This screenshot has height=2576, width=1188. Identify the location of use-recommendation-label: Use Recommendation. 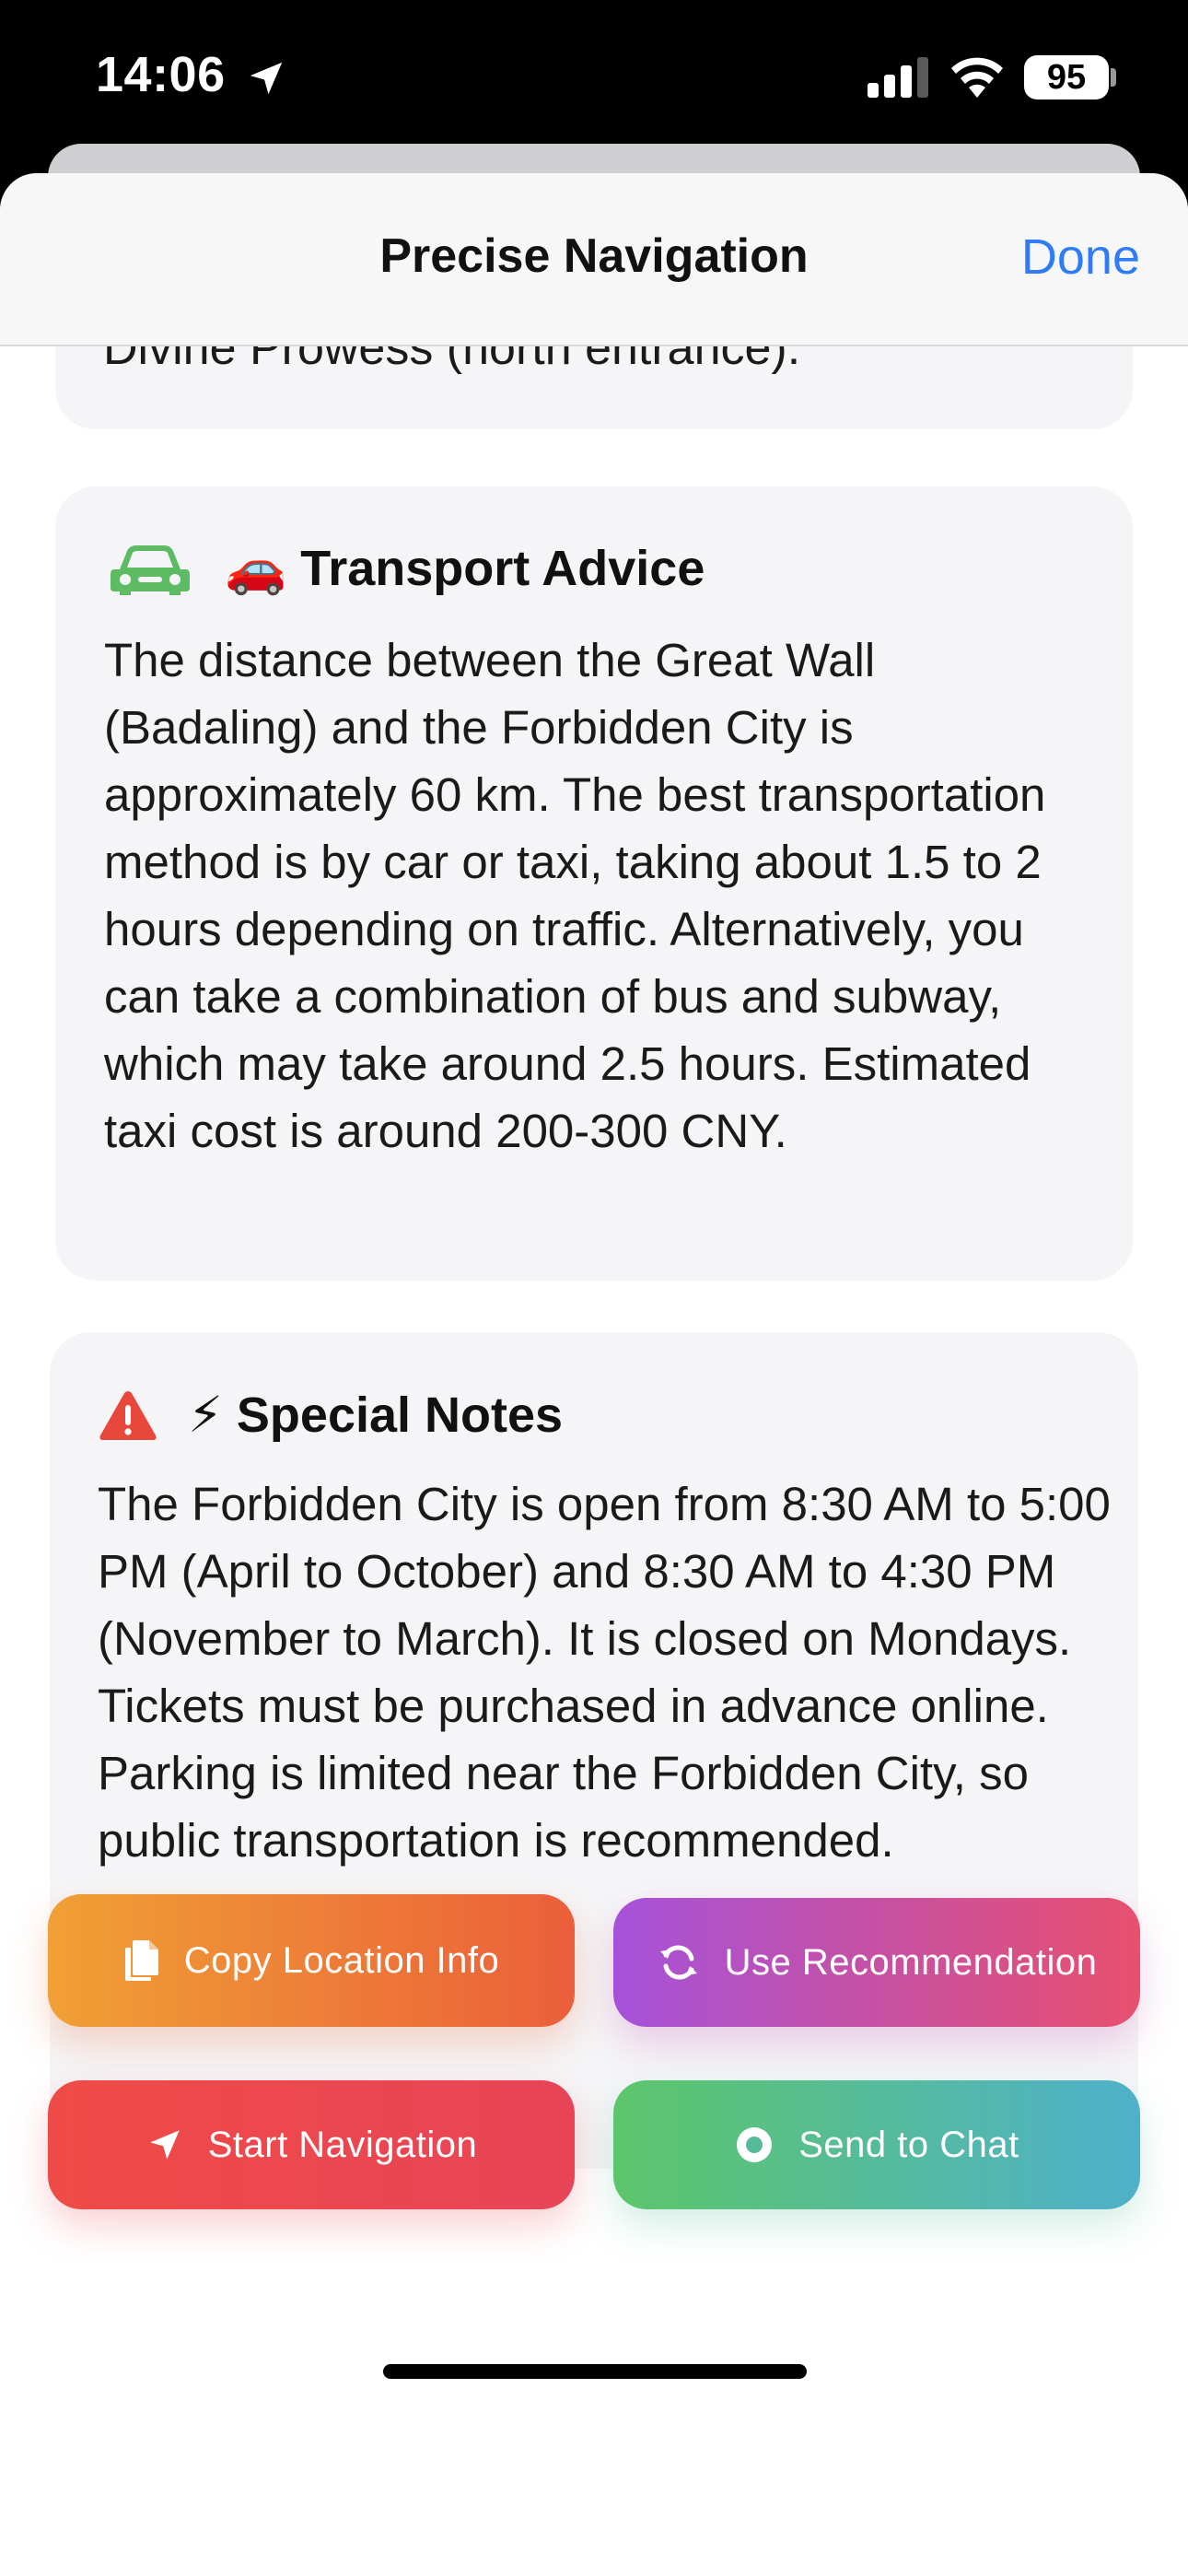
(911, 1962).